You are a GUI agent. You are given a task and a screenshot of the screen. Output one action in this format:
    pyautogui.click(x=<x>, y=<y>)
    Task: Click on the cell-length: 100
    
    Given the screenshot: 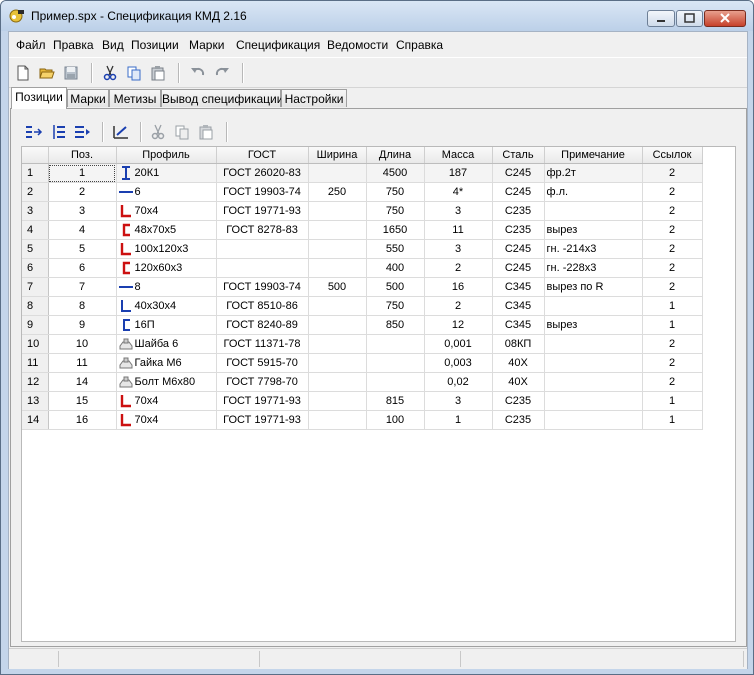 What is the action you would take?
    pyautogui.click(x=395, y=420)
    